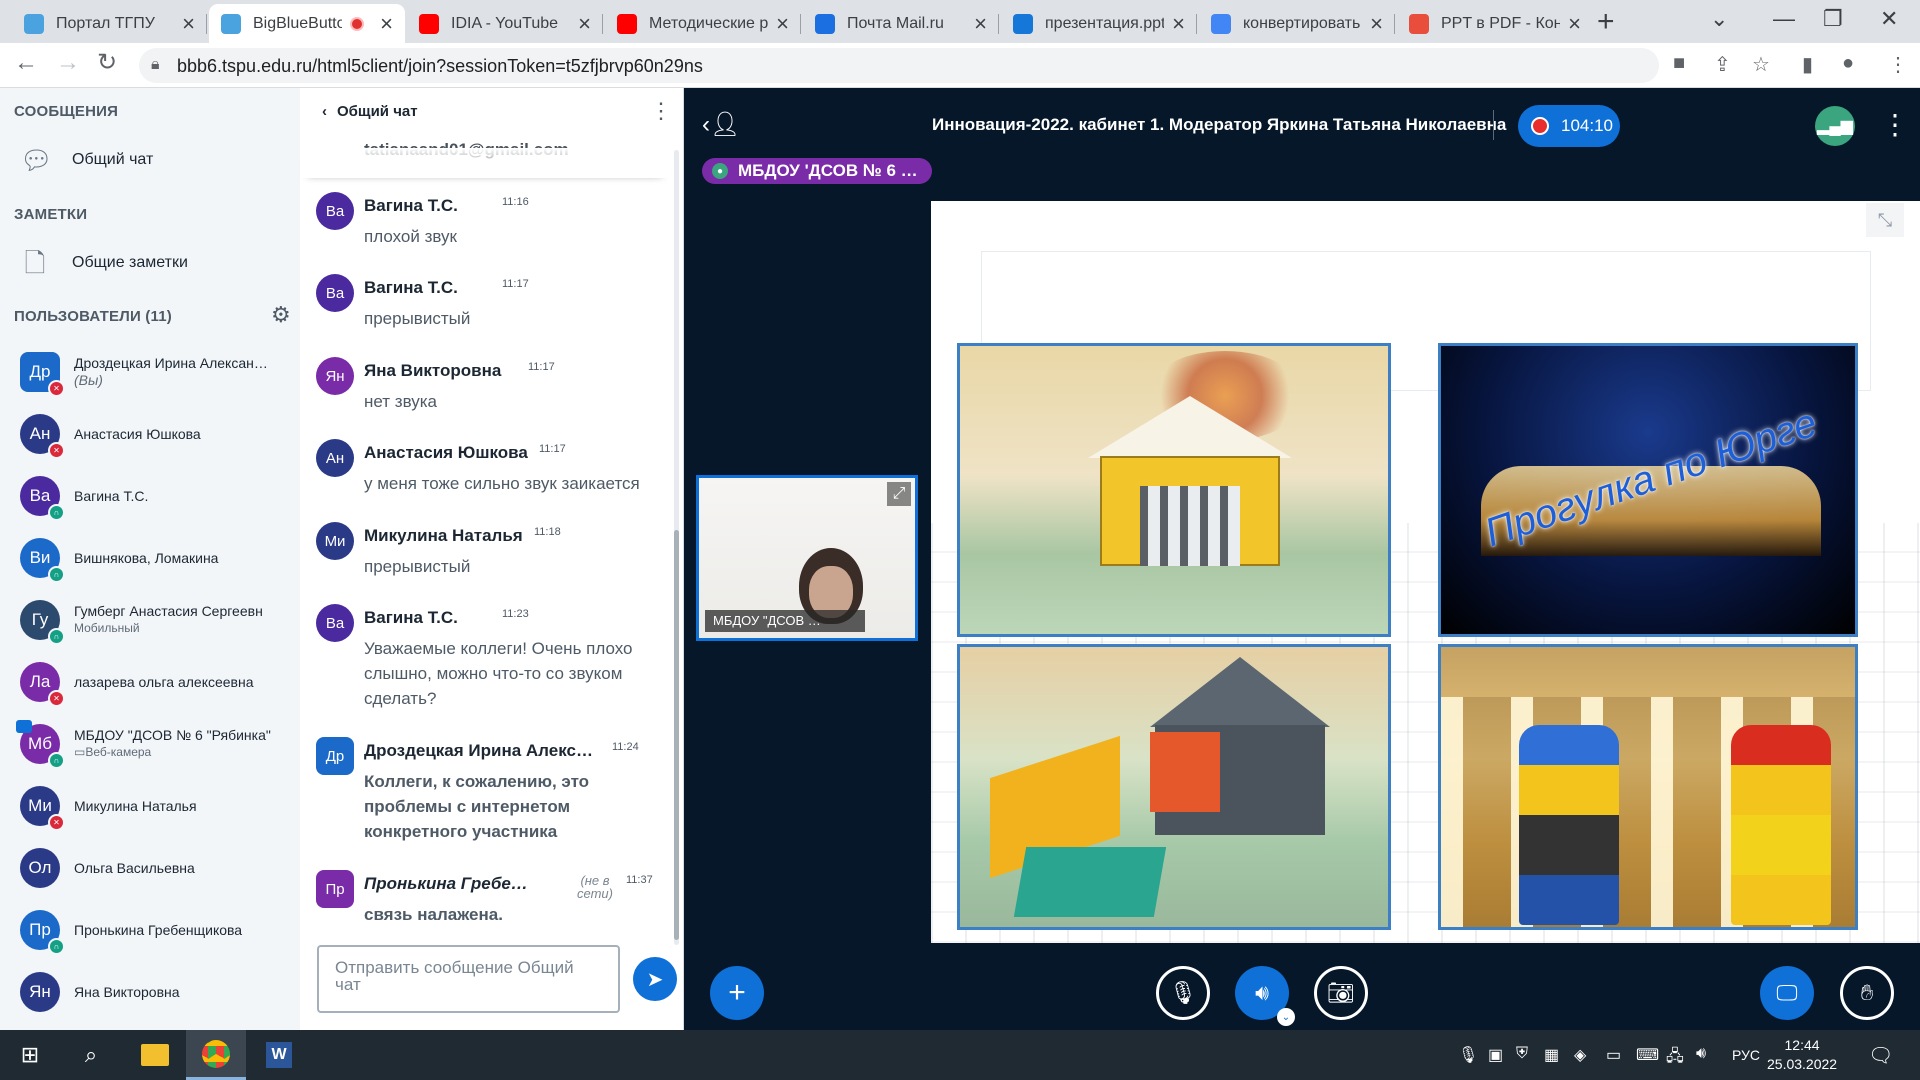 The width and height of the screenshot is (1920, 1080). I want to click on chevron-down-icon: ⌄, so click(1286, 1017).